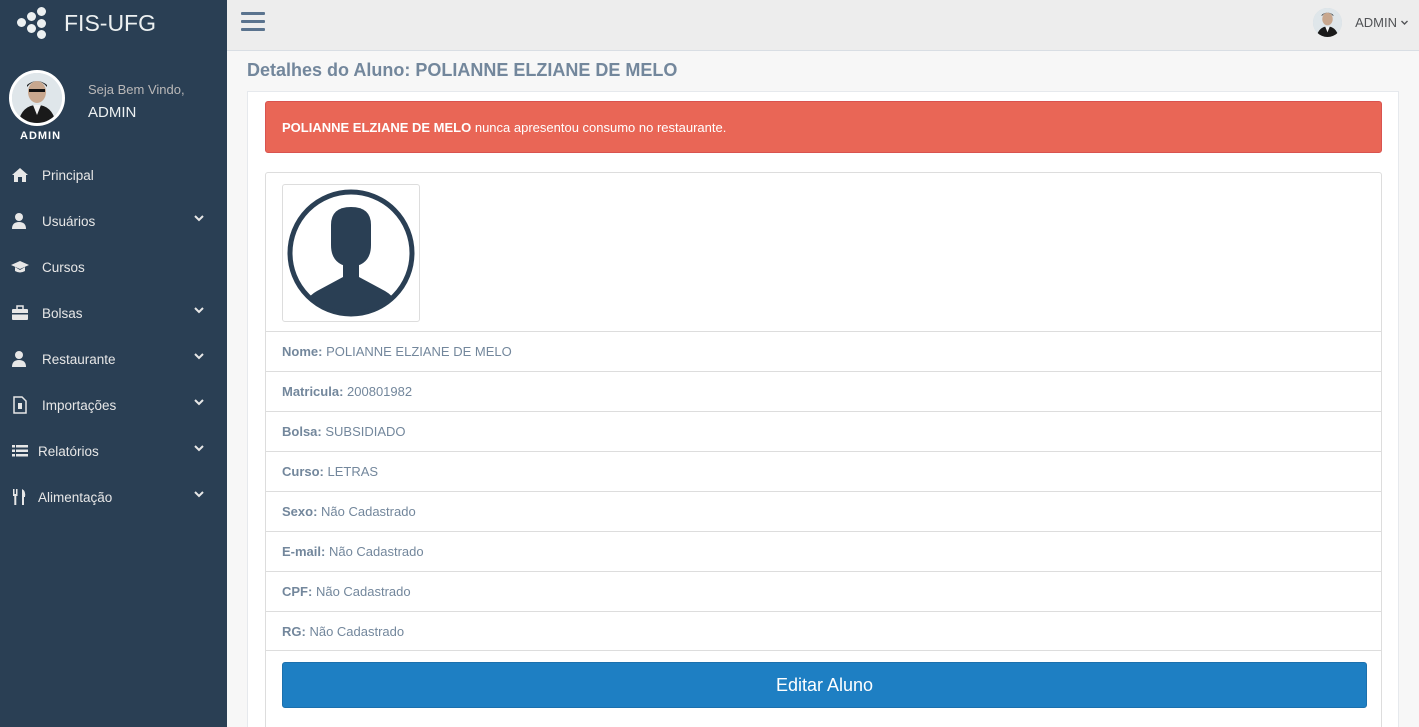  What do you see at coordinates (823, 471) in the screenshot?
I see `list-item: Curso: LETRAS` at bounding box center [823, 471].